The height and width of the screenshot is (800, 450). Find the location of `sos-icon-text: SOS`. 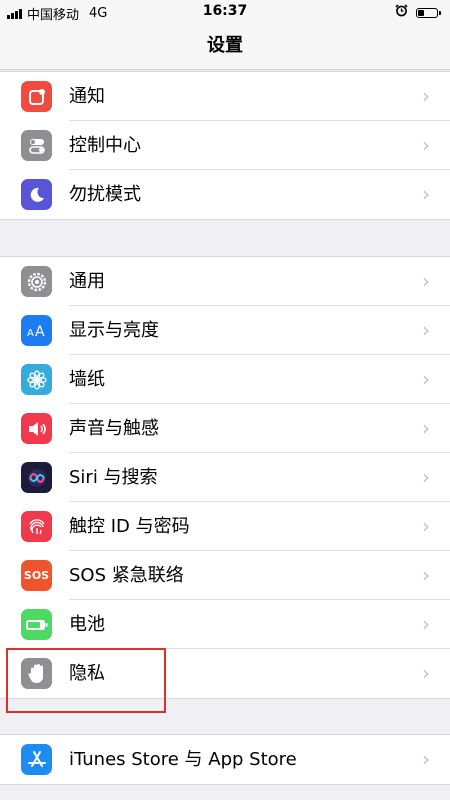

sos-icon-text: SOS is located at coordinates (36, 575).